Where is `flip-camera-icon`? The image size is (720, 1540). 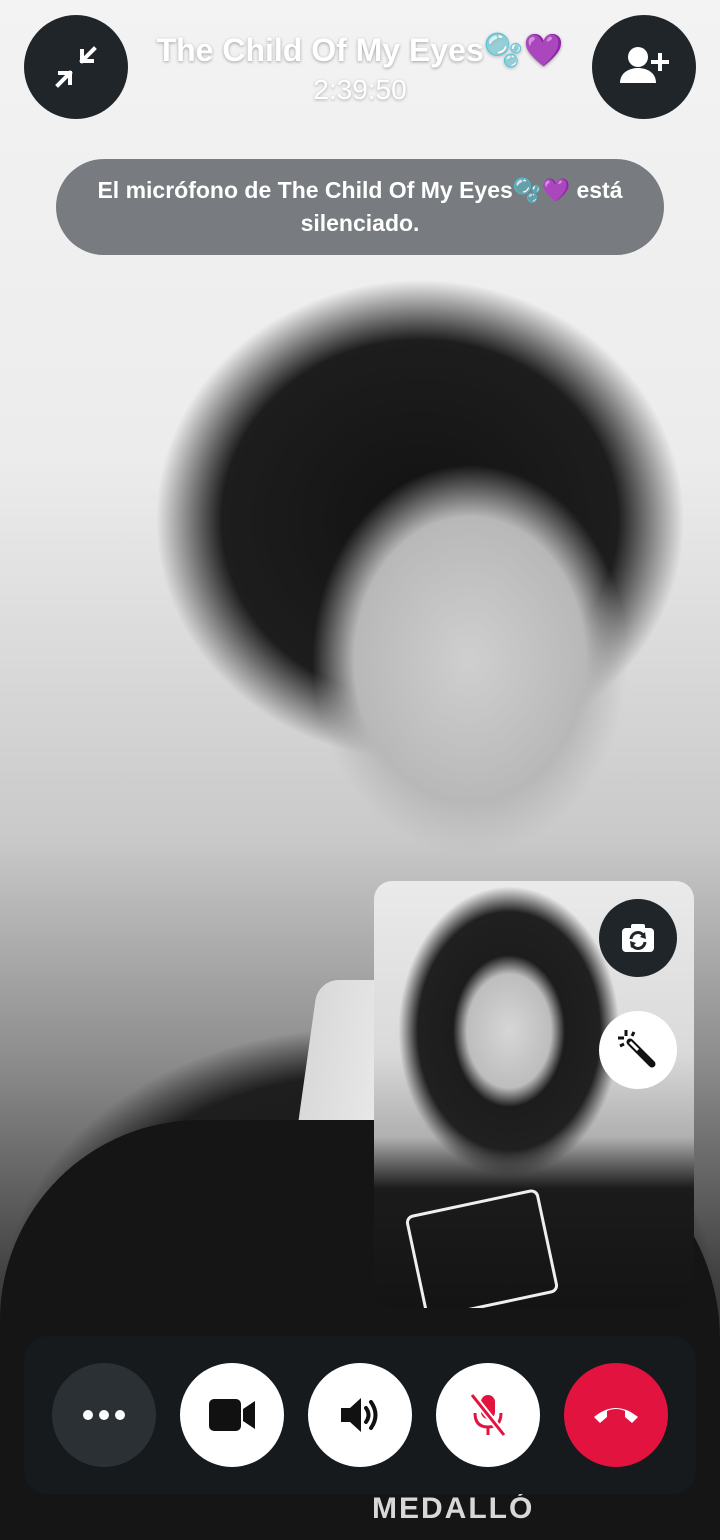
flip-camera-icon is located at coordinates (638, 938).